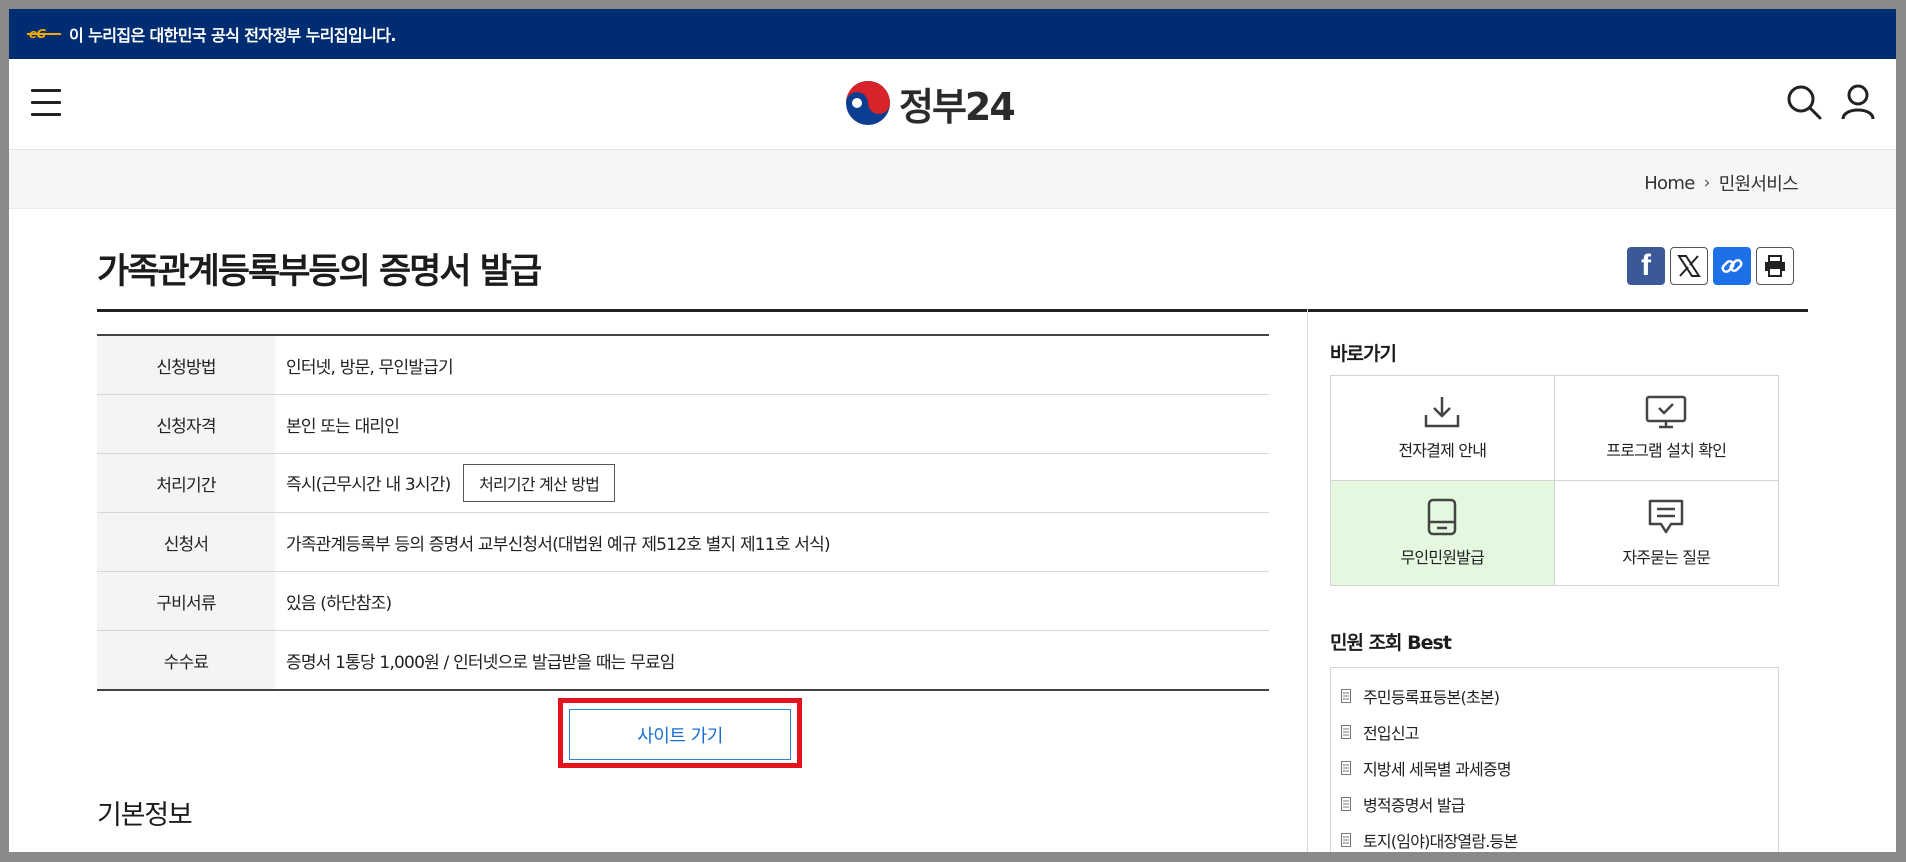 The height and width of the screenshot is (862, 1906). Describe the element at coordinates (1689, 266) in the screenshot. I see `x-share-icon` at that location.